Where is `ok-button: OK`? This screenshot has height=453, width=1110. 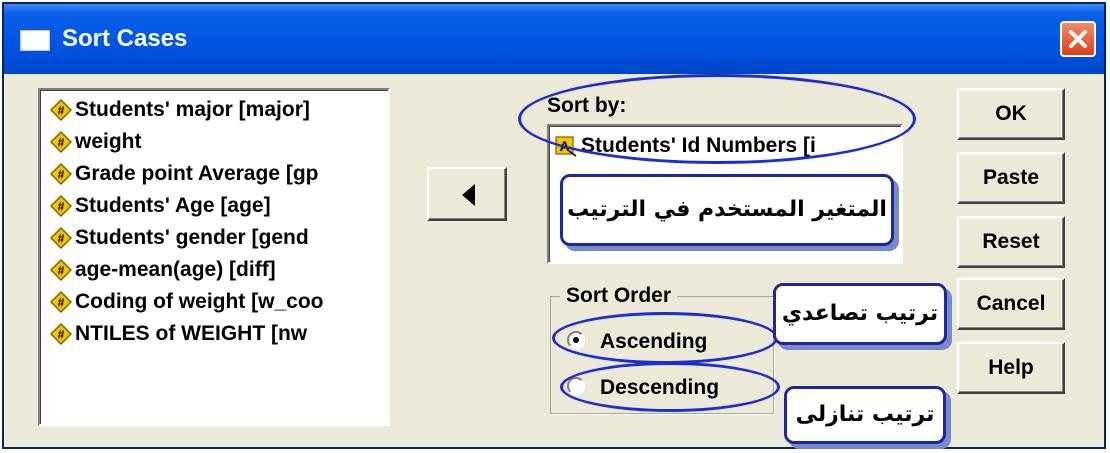
ok-button: OK is located at coordinates (1011, 114).